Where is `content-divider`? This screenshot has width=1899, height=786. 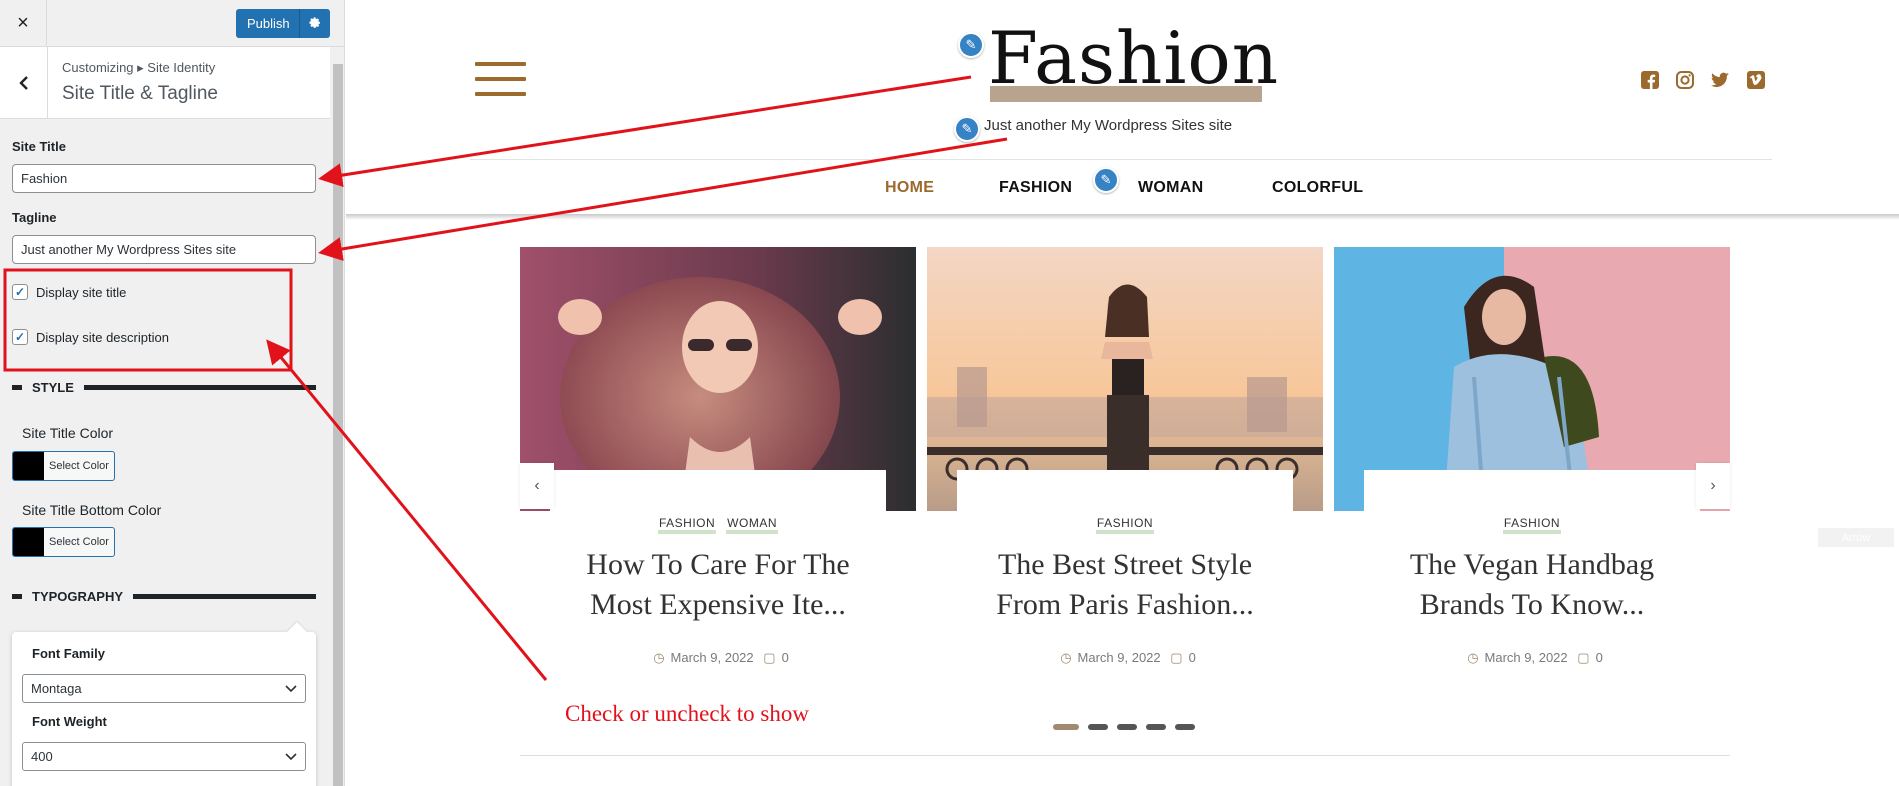 content-divider is located at coordinates (1125, 755).